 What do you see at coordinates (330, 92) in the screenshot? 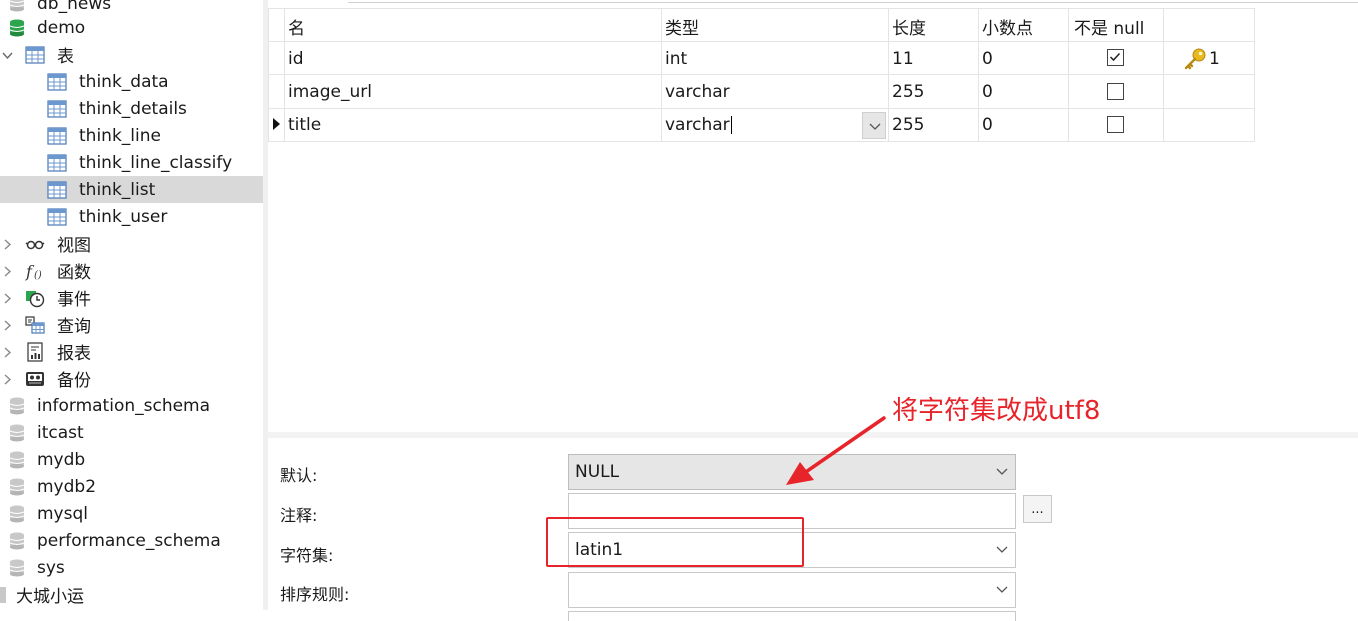
I see `field-name-cell: image_url` at bounding box center [330, 92].